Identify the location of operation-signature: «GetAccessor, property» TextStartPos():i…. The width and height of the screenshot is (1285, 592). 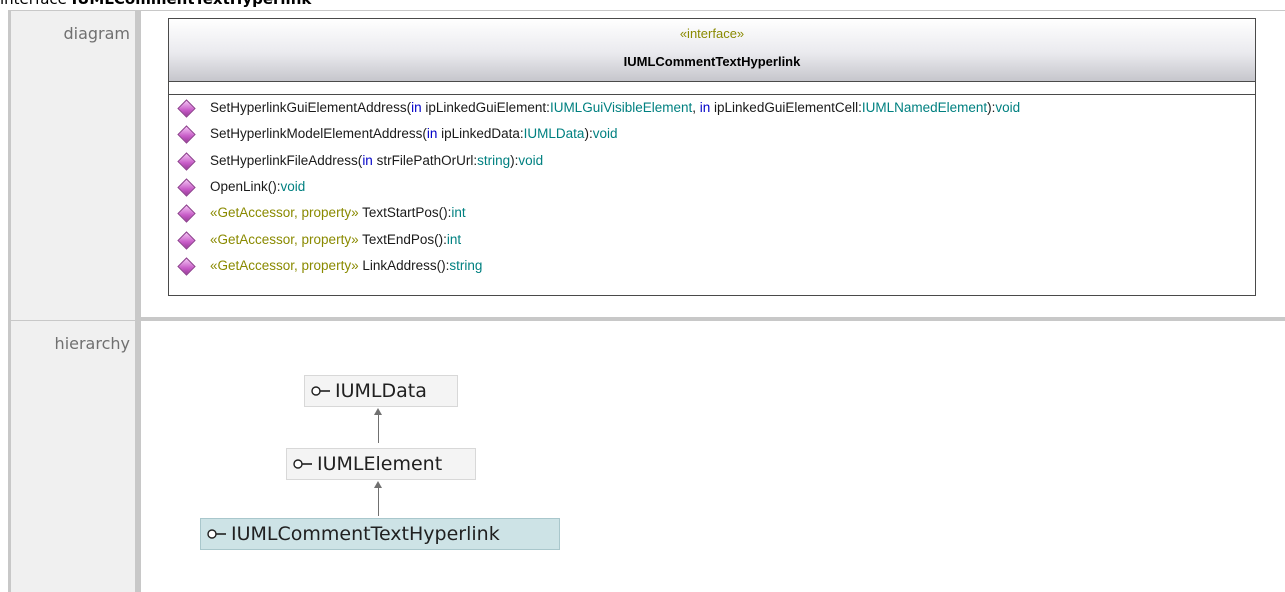
(338, 213).